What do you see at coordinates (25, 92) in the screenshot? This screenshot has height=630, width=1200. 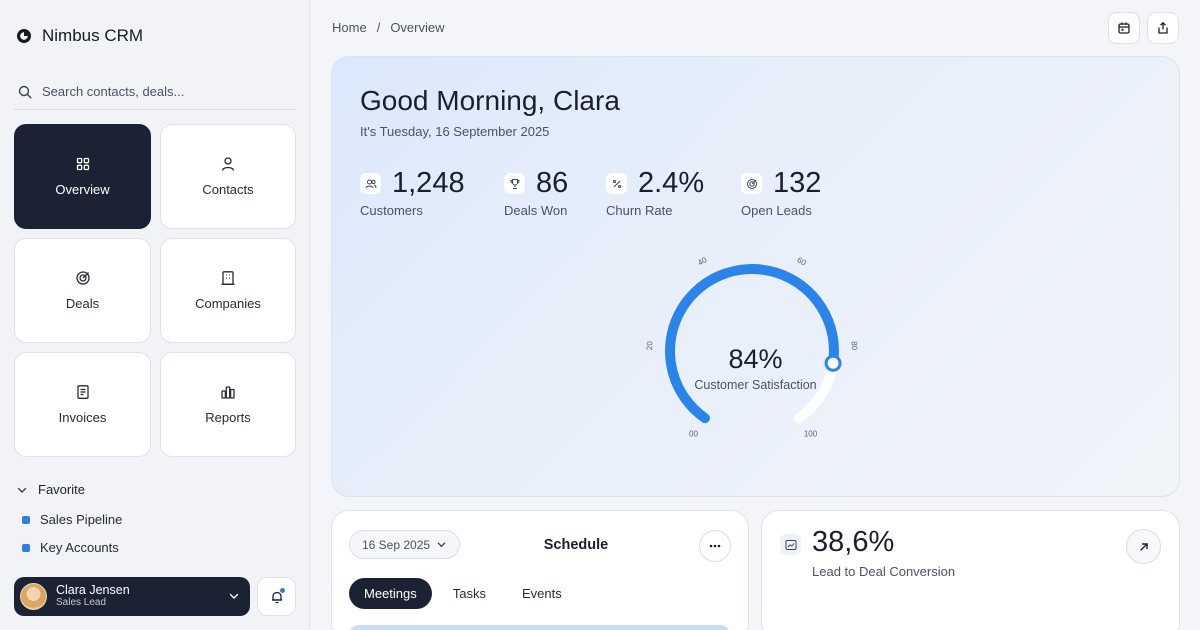 I see `search-icon` at bounding box center [25, 92].